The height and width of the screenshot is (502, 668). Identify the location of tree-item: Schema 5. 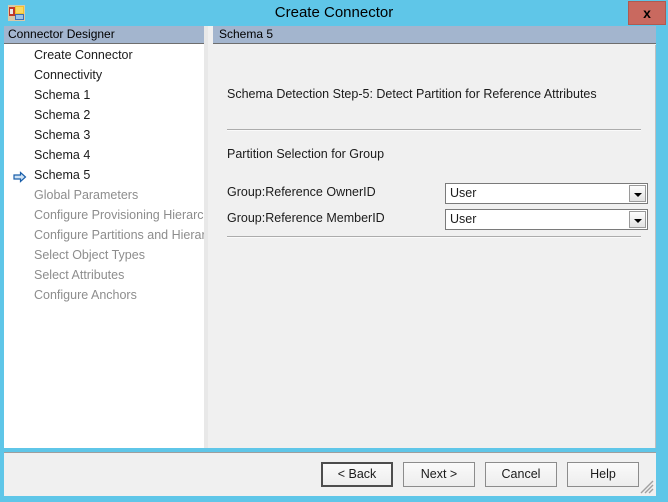
(105, 175).